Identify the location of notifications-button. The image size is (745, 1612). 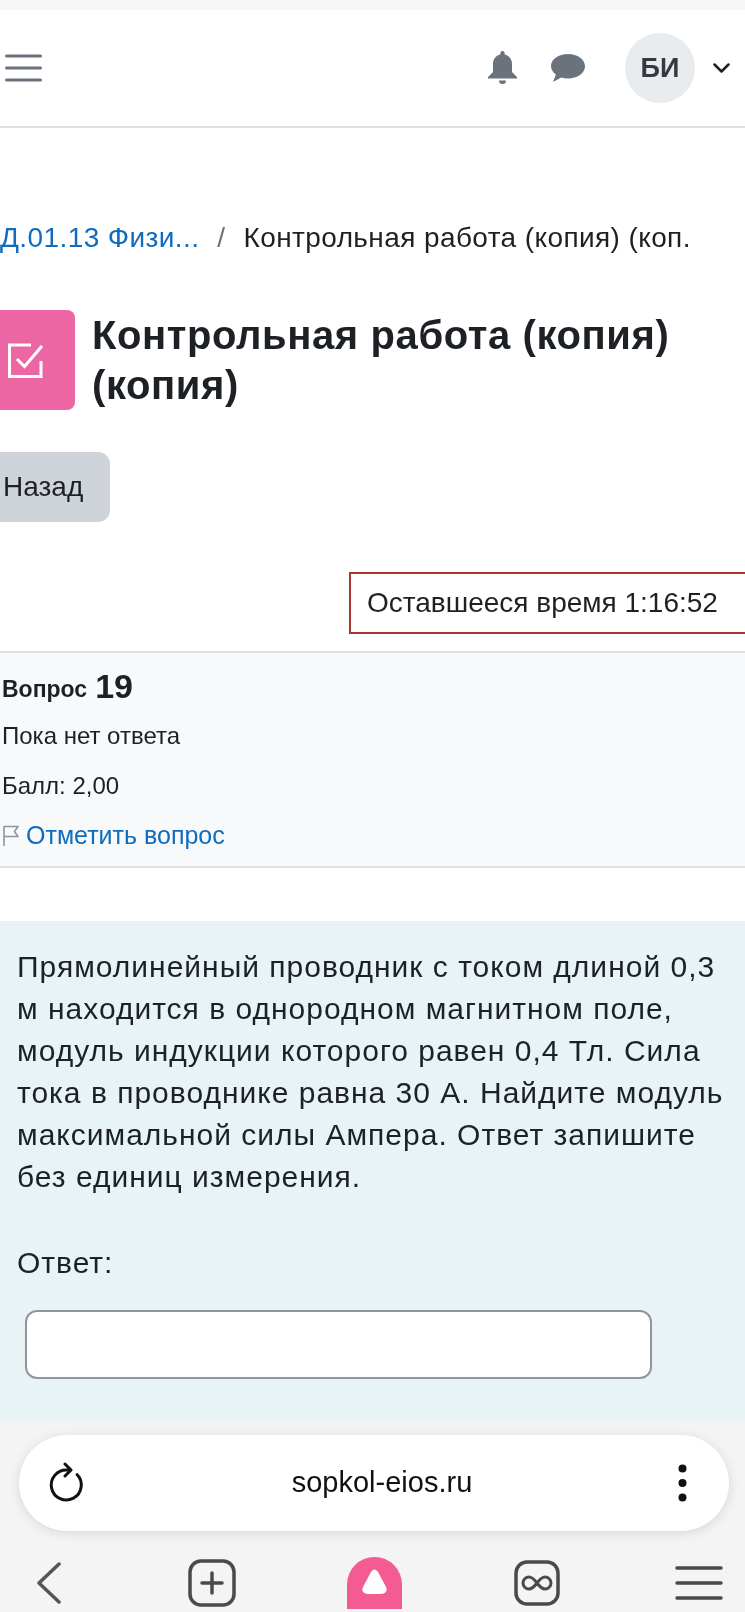
(502, 68).